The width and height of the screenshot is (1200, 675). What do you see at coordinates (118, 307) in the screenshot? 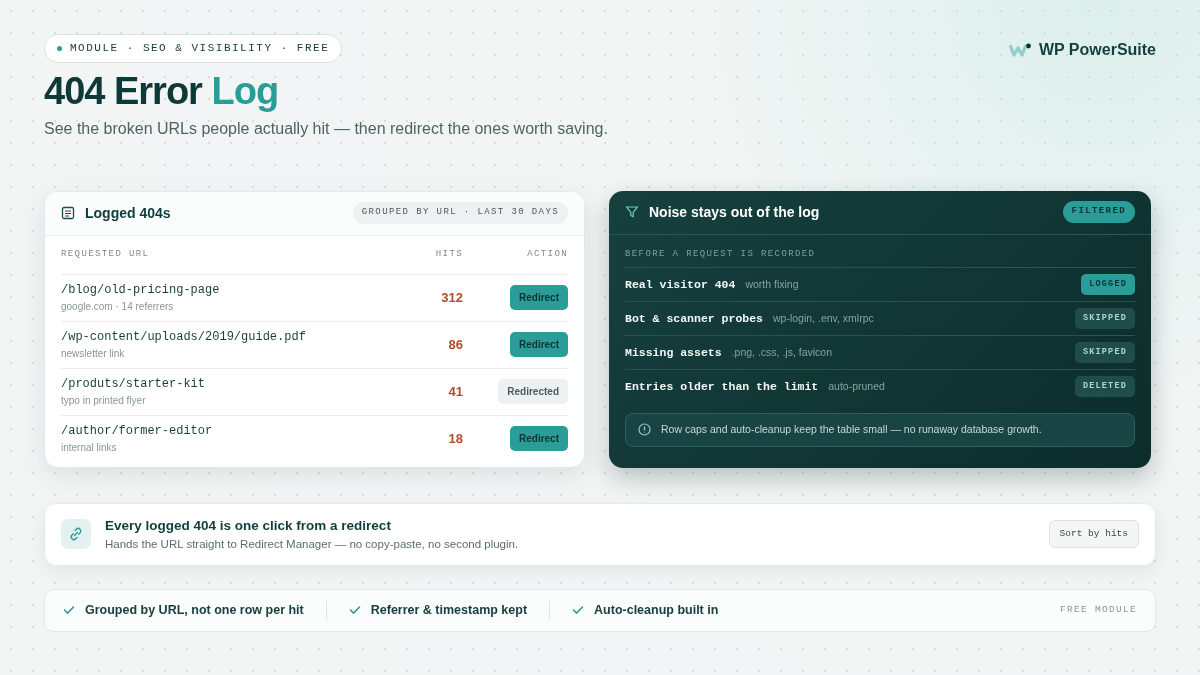
I see `referrer-text: google.com · 14 referrers` at bounding box center [118, 307].